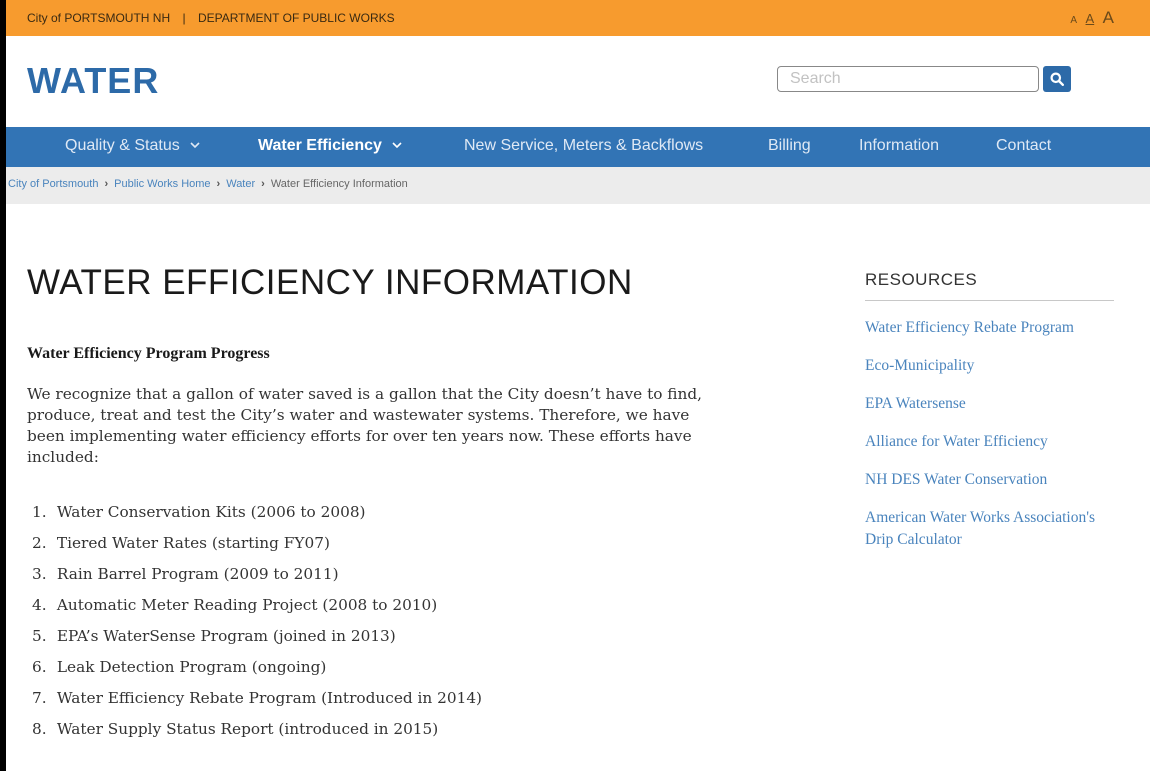 The height and width of the screenshot is (771, 1150). I want to click on font-size-large-button: A, so click(1108, 17).